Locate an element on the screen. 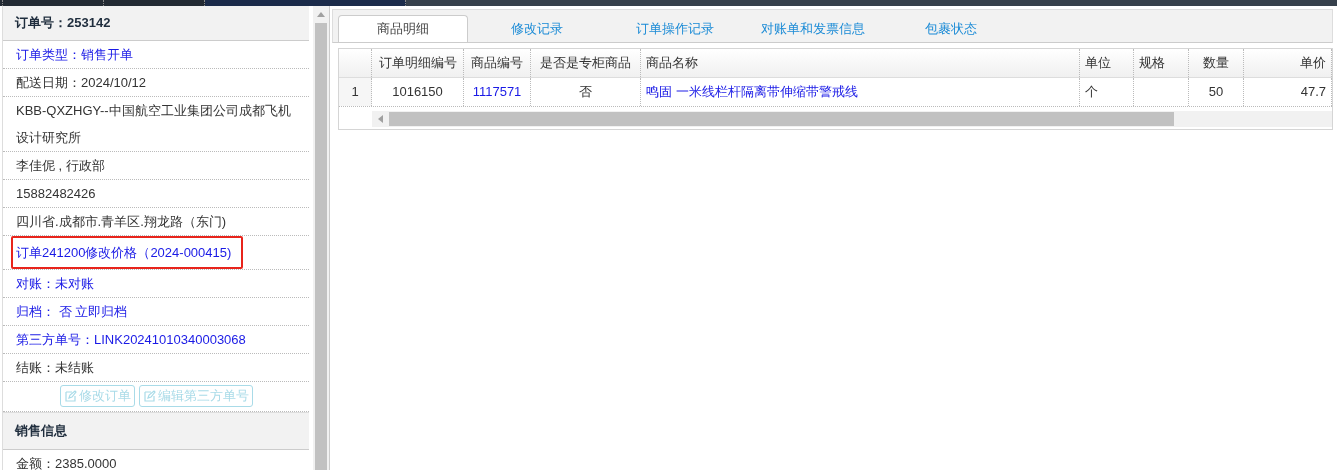 The image size is (1337, 470). order-number-title: 订单号：253142 is located at coordinates (156, 23).